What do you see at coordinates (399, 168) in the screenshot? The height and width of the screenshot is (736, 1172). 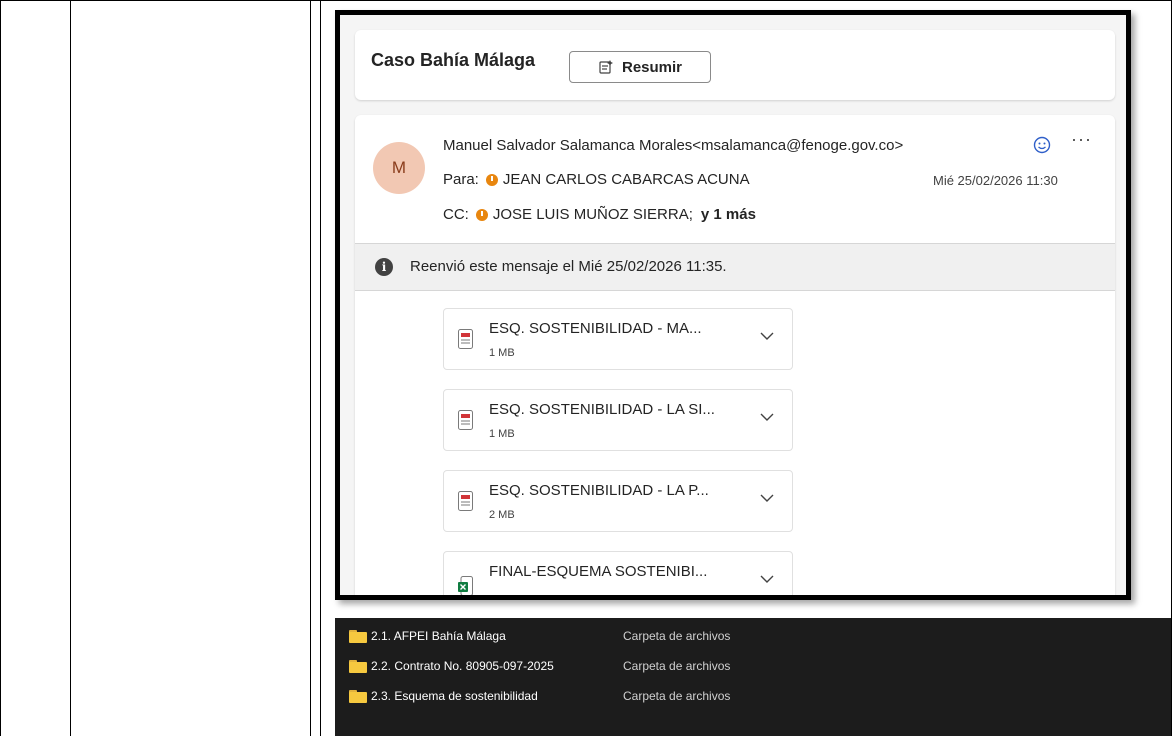 I see `avatar: M` at bounding box center [399, 168].